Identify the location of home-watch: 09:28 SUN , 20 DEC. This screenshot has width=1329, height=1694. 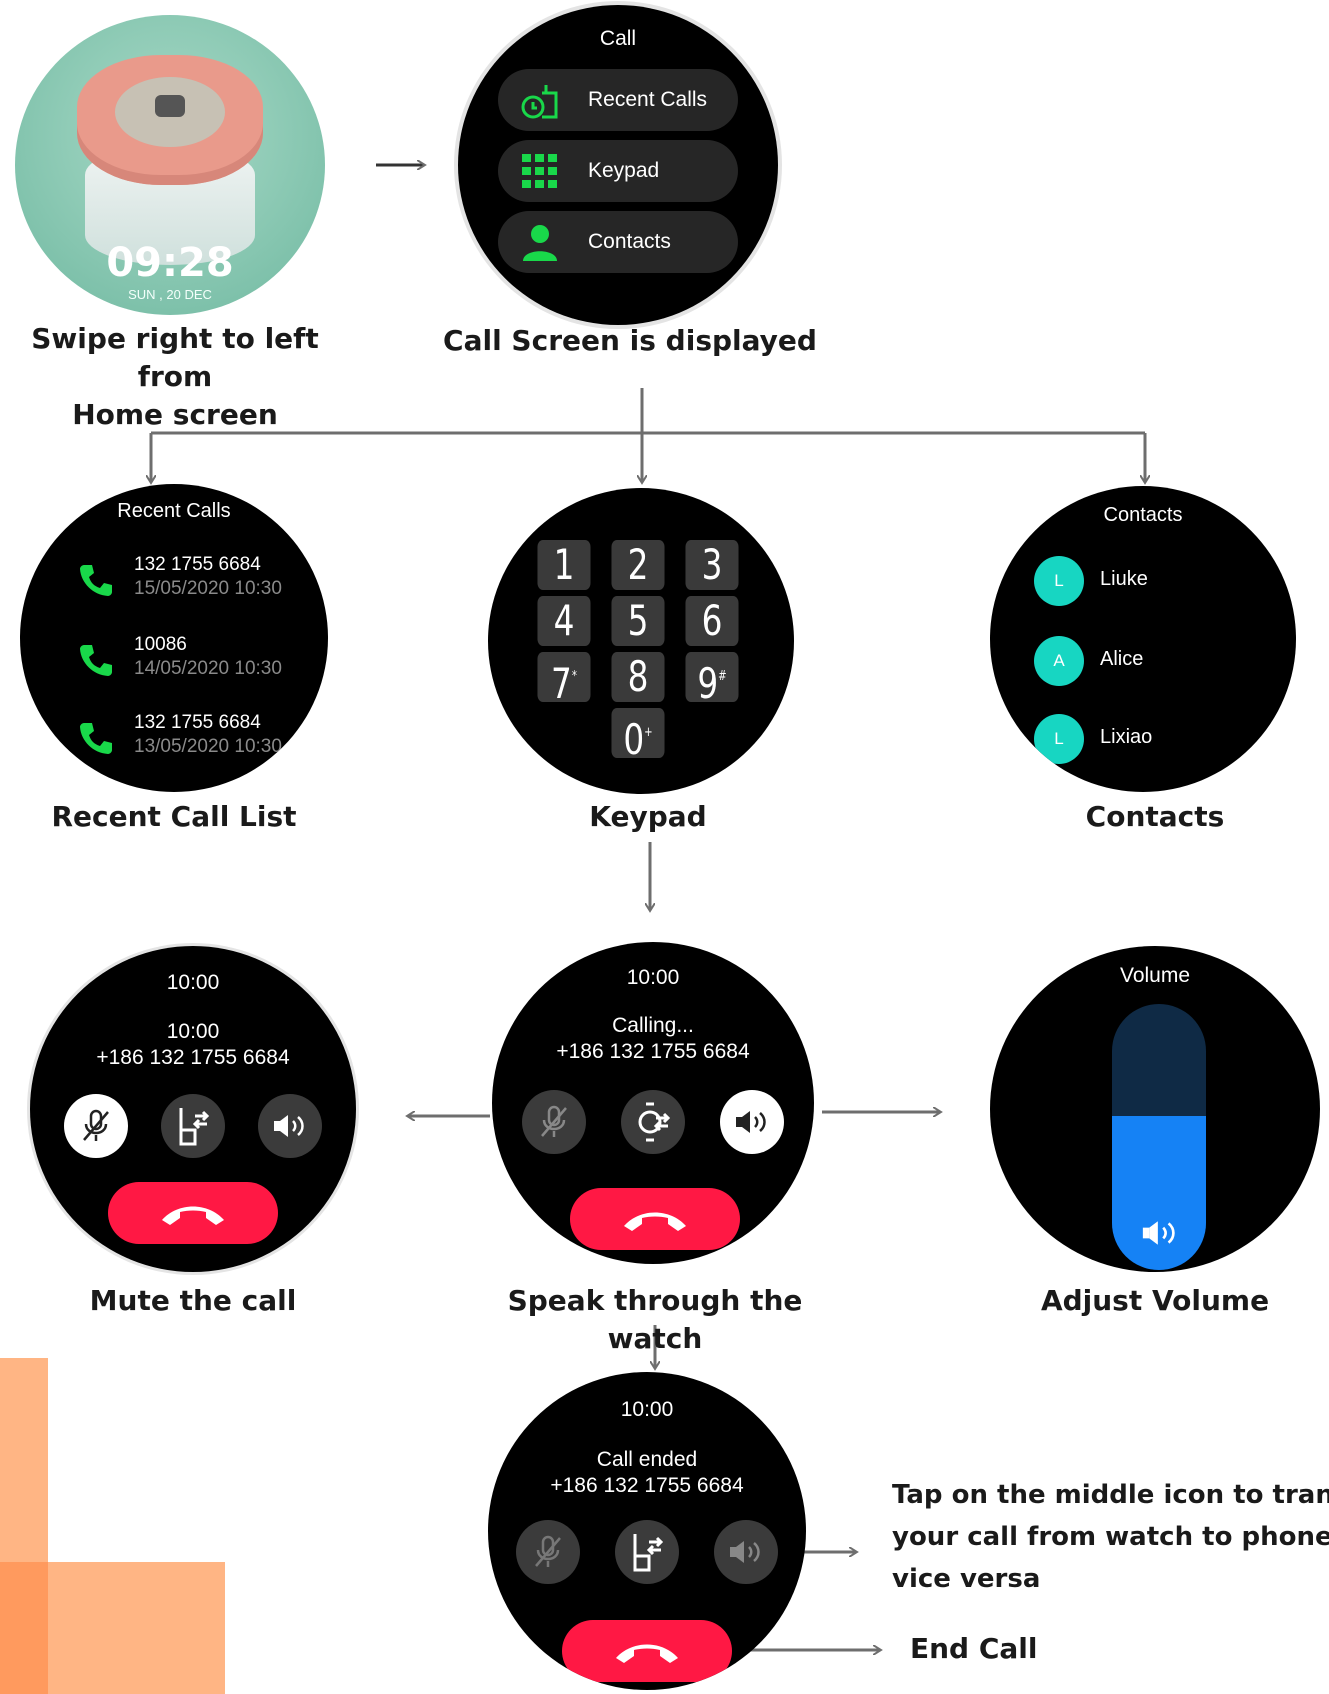
(170, 165).